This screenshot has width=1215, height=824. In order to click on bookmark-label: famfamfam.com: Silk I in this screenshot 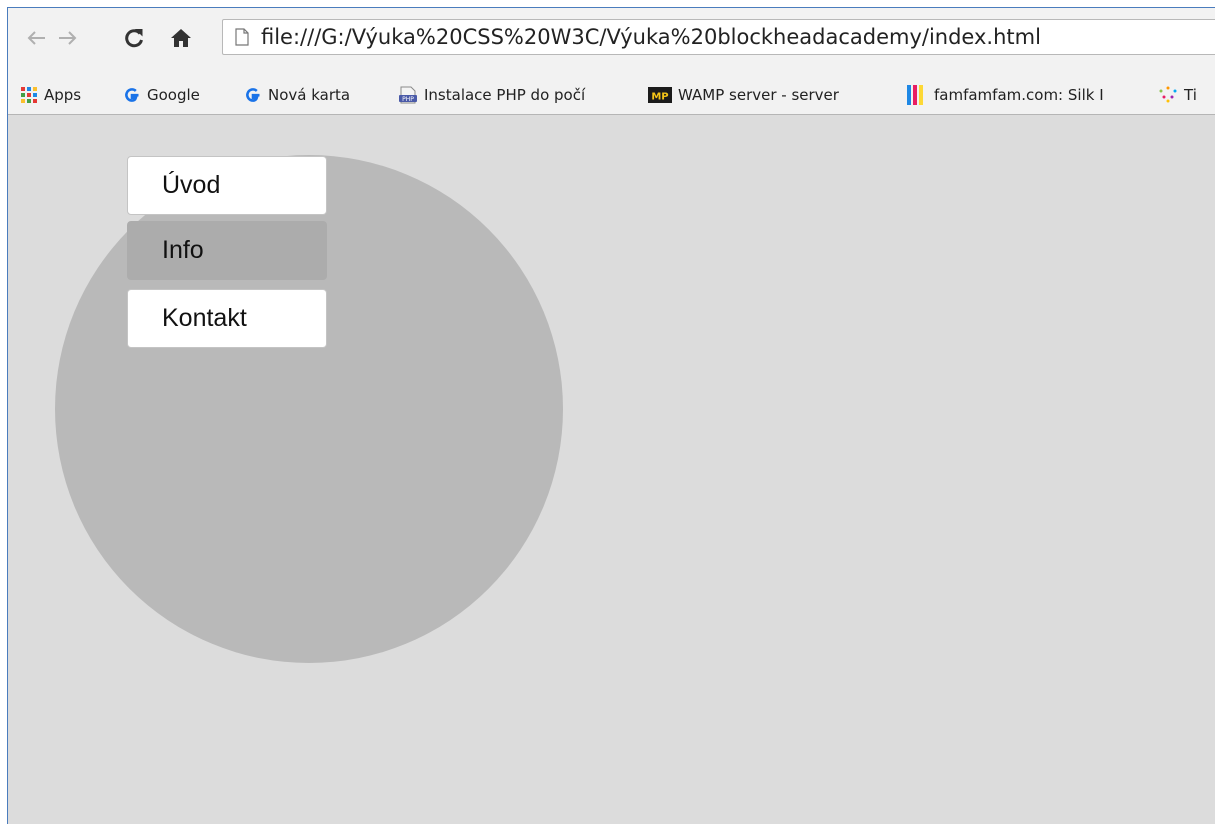, I will do `click(1019, 95)`.